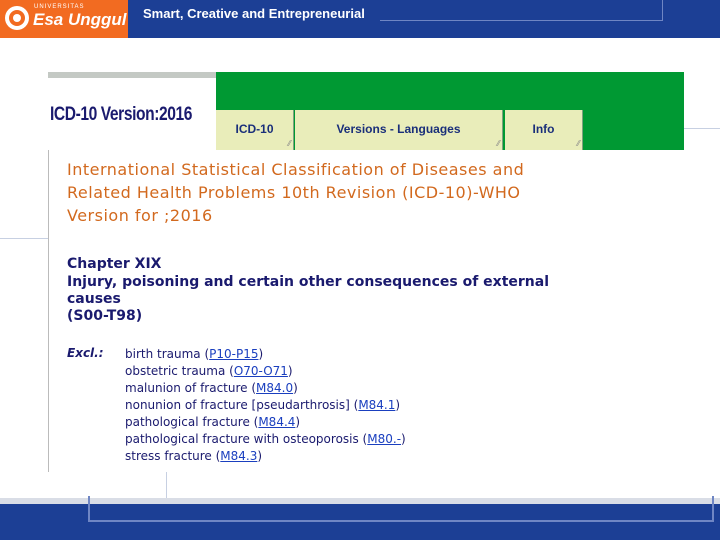 This screenshot has height=540, width=720. I want to click on footer-decoration, so click(401, 509).